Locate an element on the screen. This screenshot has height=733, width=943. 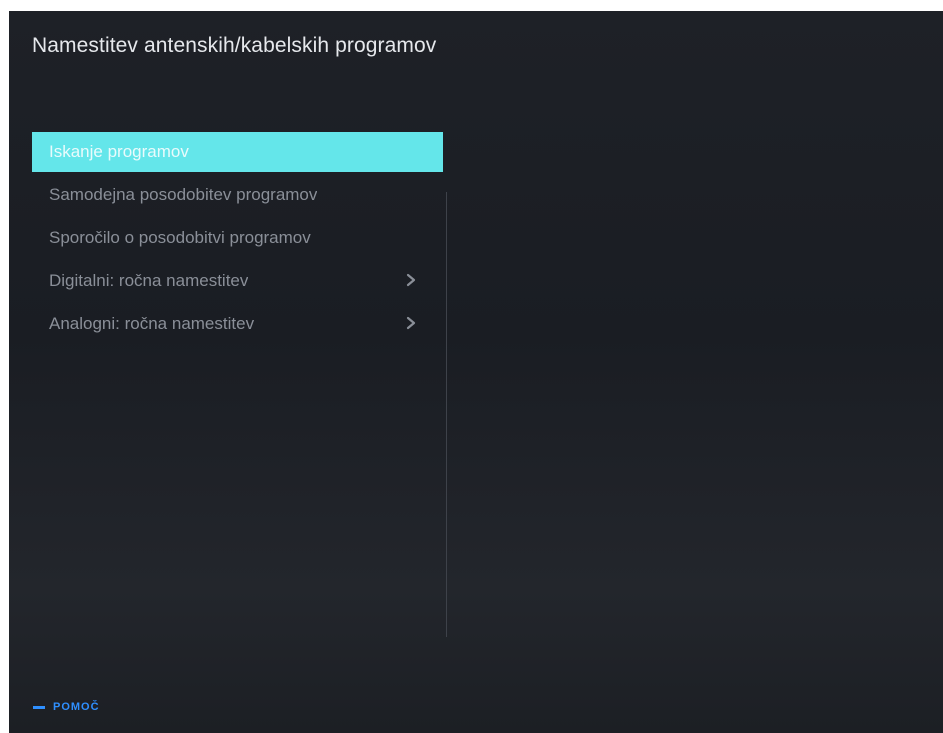
menu-item-channel-search: Iskanje programov is located at coordinates (237, 152).